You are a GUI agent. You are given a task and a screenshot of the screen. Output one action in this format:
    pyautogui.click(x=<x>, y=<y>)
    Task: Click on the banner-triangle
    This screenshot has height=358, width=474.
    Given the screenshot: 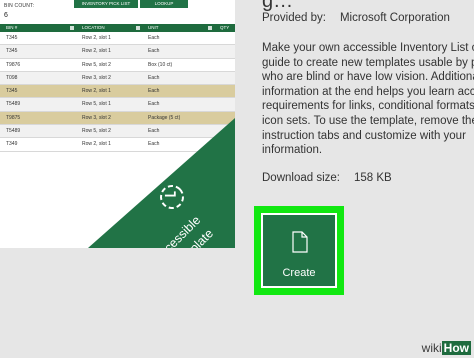 What is the action you would take?
    pyautogui.click(x=161, y=183)
    